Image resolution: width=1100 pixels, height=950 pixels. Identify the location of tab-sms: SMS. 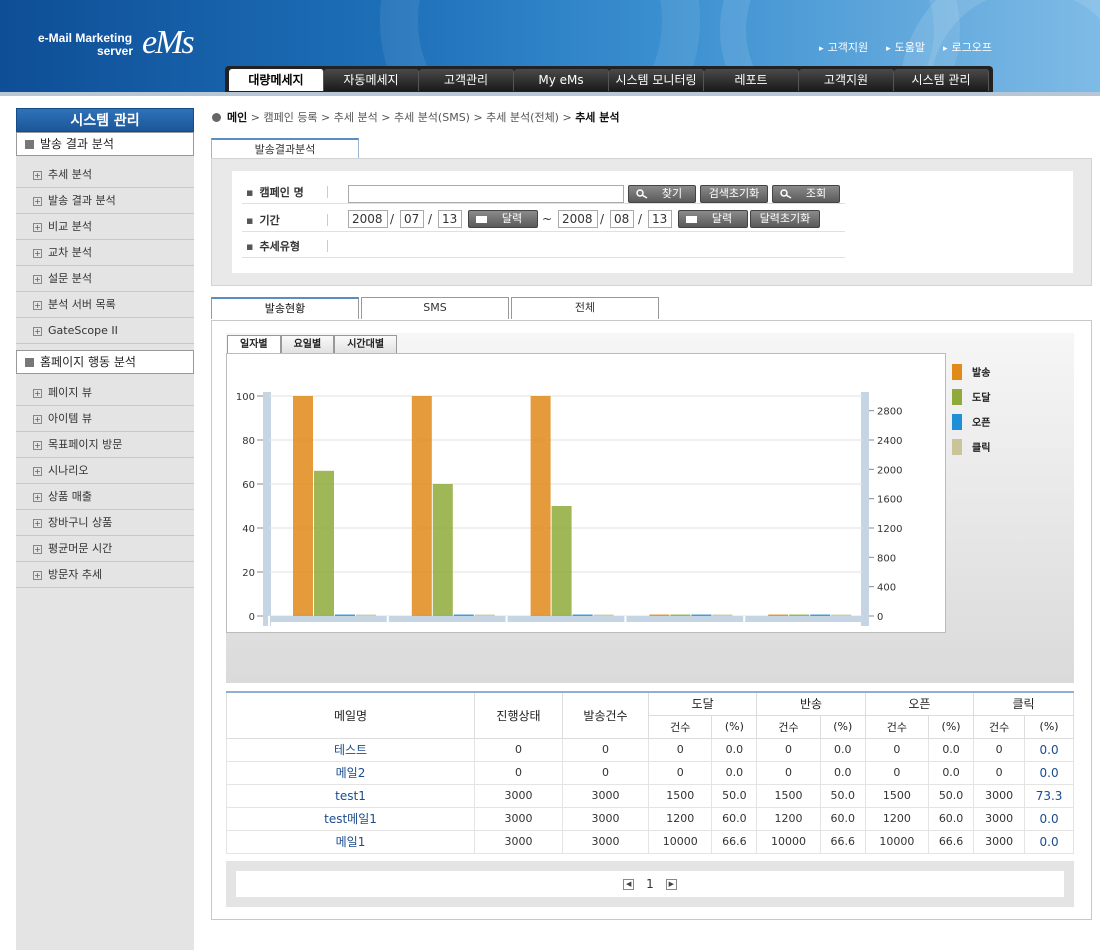
(435, 308).